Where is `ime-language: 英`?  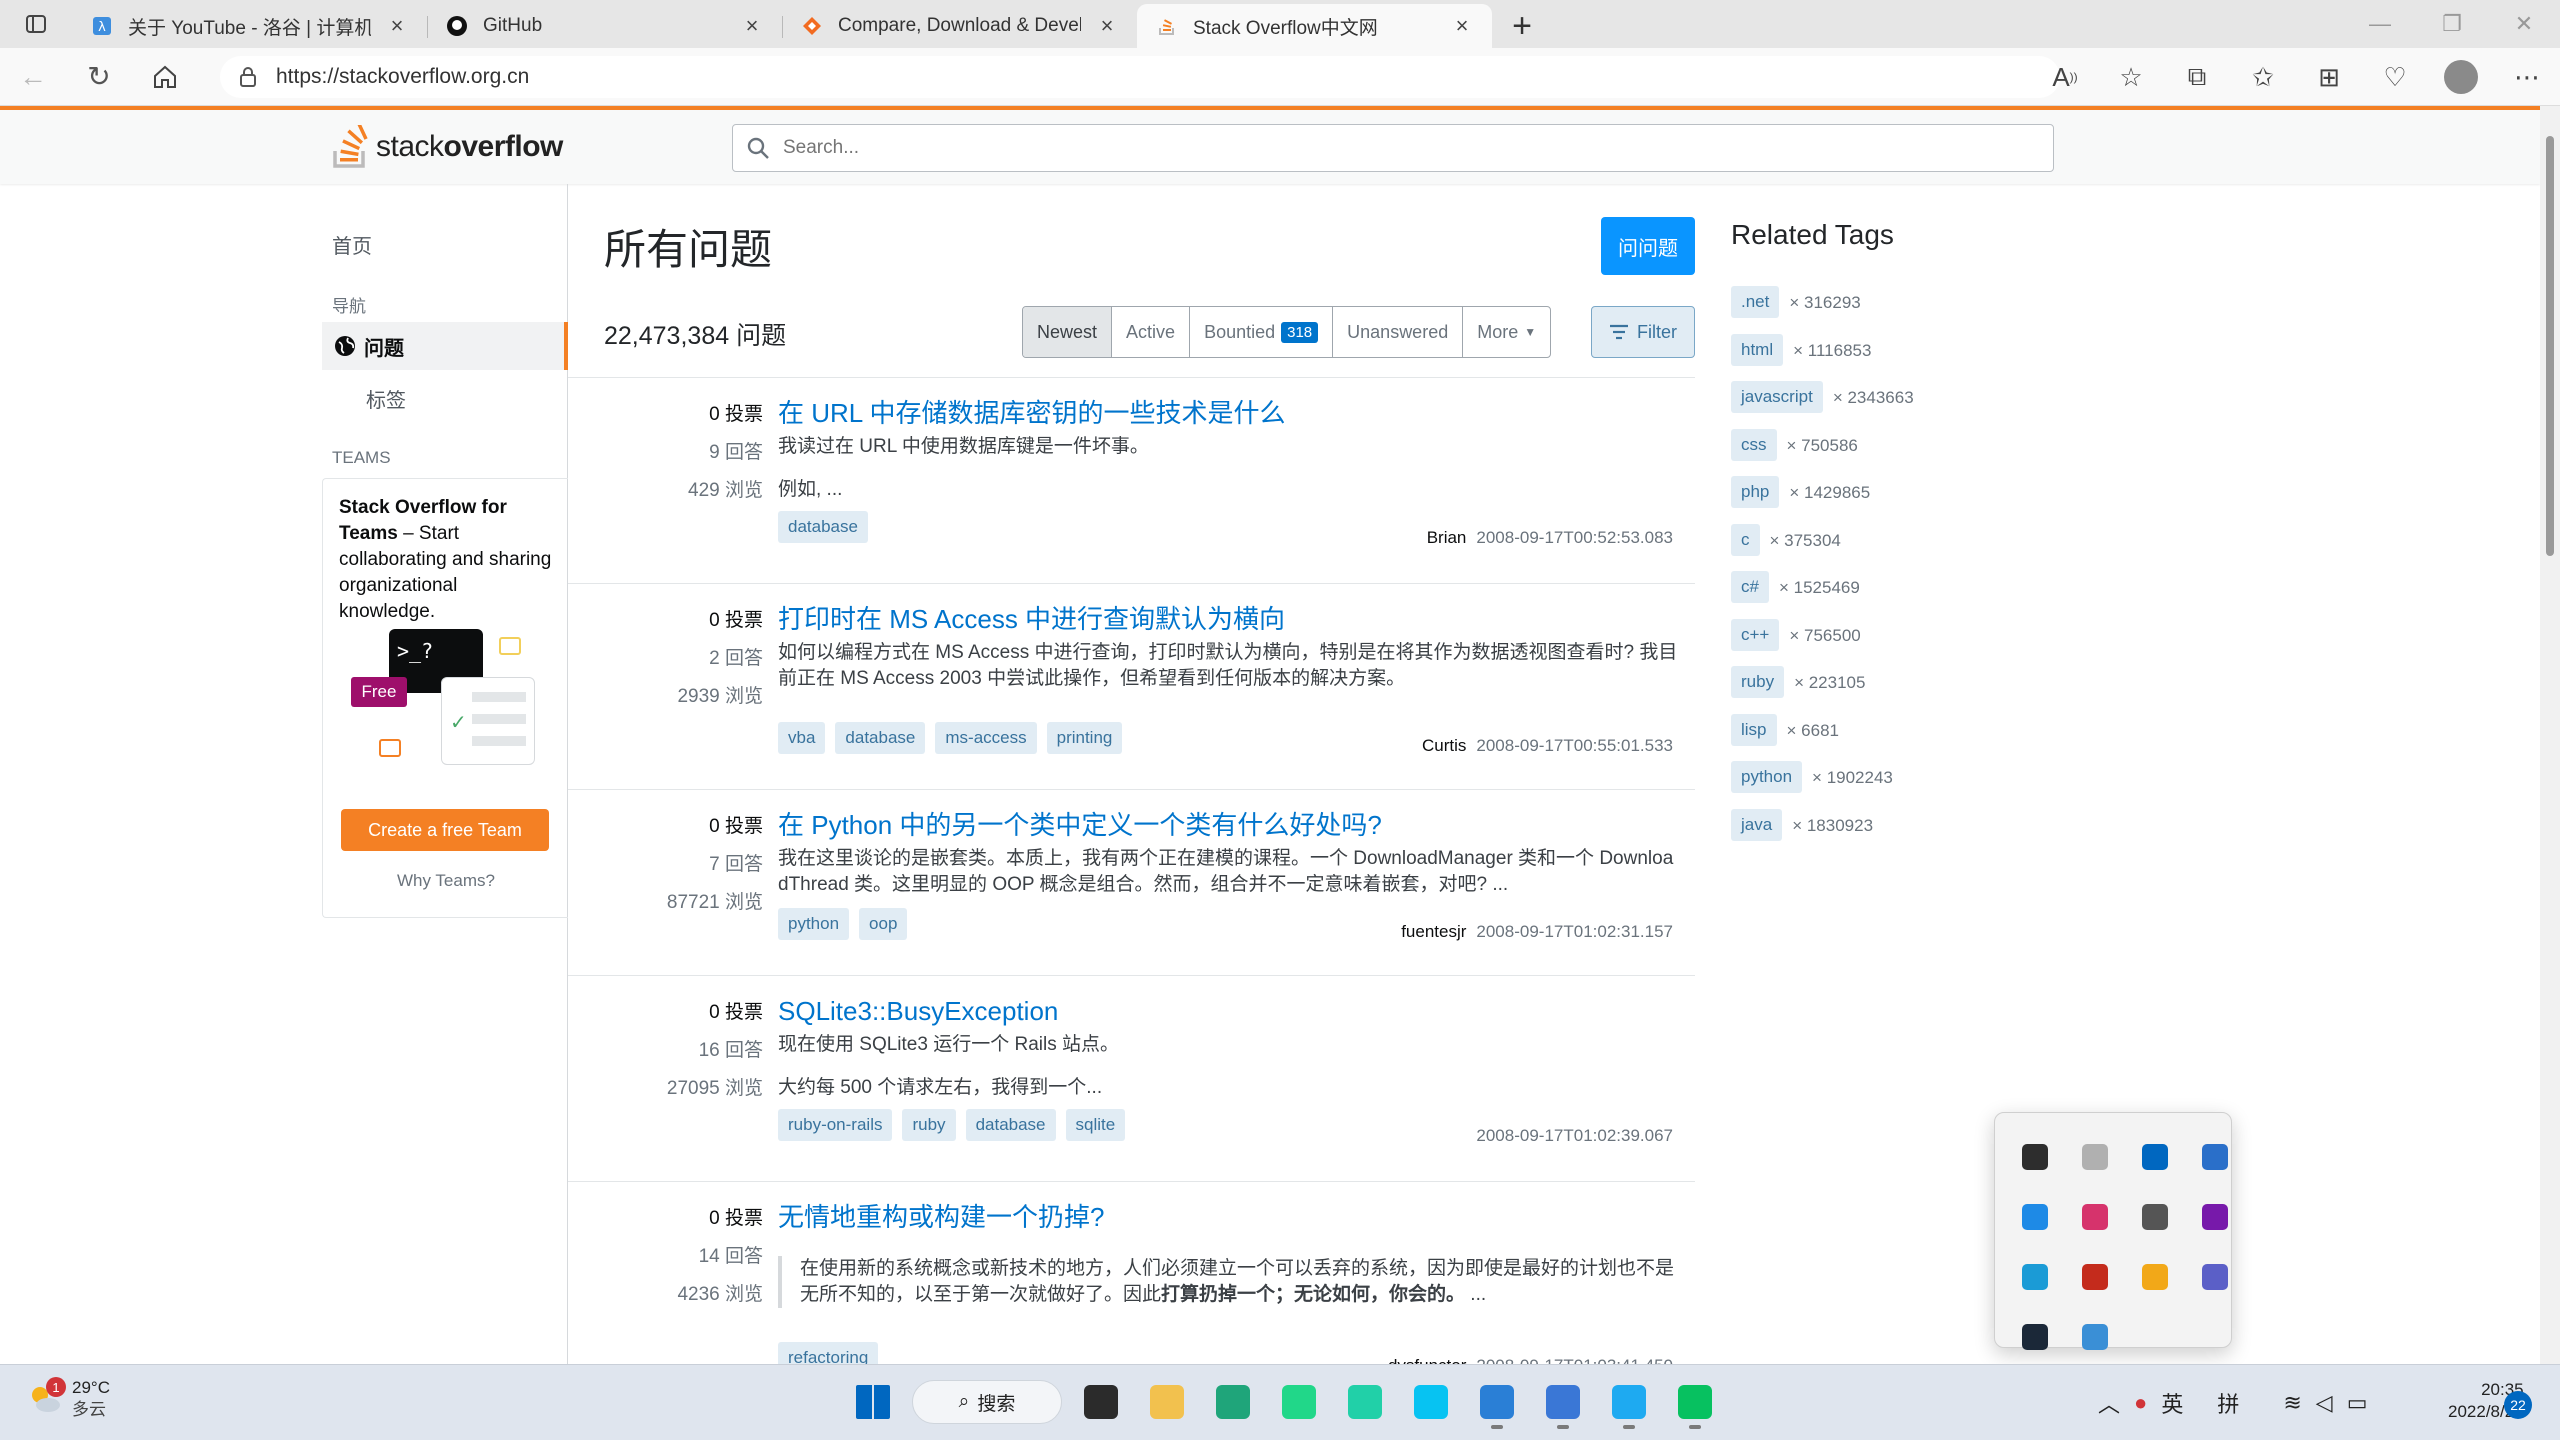 ime-language: 英 is located at coordinates (2172, 1403).